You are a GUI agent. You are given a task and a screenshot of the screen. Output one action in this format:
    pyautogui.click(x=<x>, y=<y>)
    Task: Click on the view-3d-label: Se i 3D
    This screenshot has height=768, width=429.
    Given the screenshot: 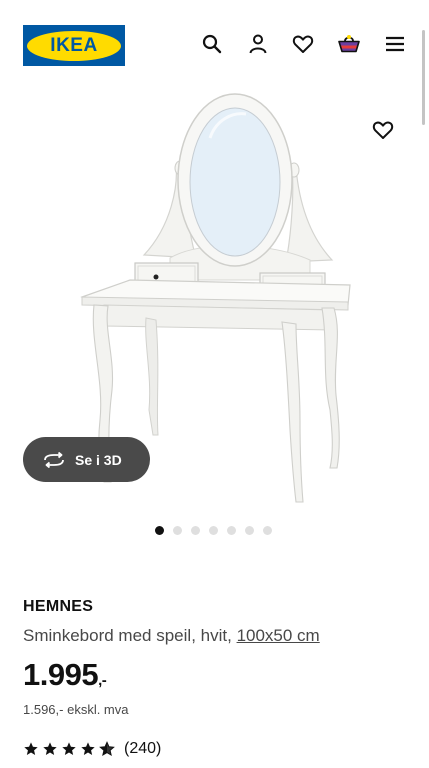 What is the action you would take?
    pyautogui.click(x=98, y=459)
    